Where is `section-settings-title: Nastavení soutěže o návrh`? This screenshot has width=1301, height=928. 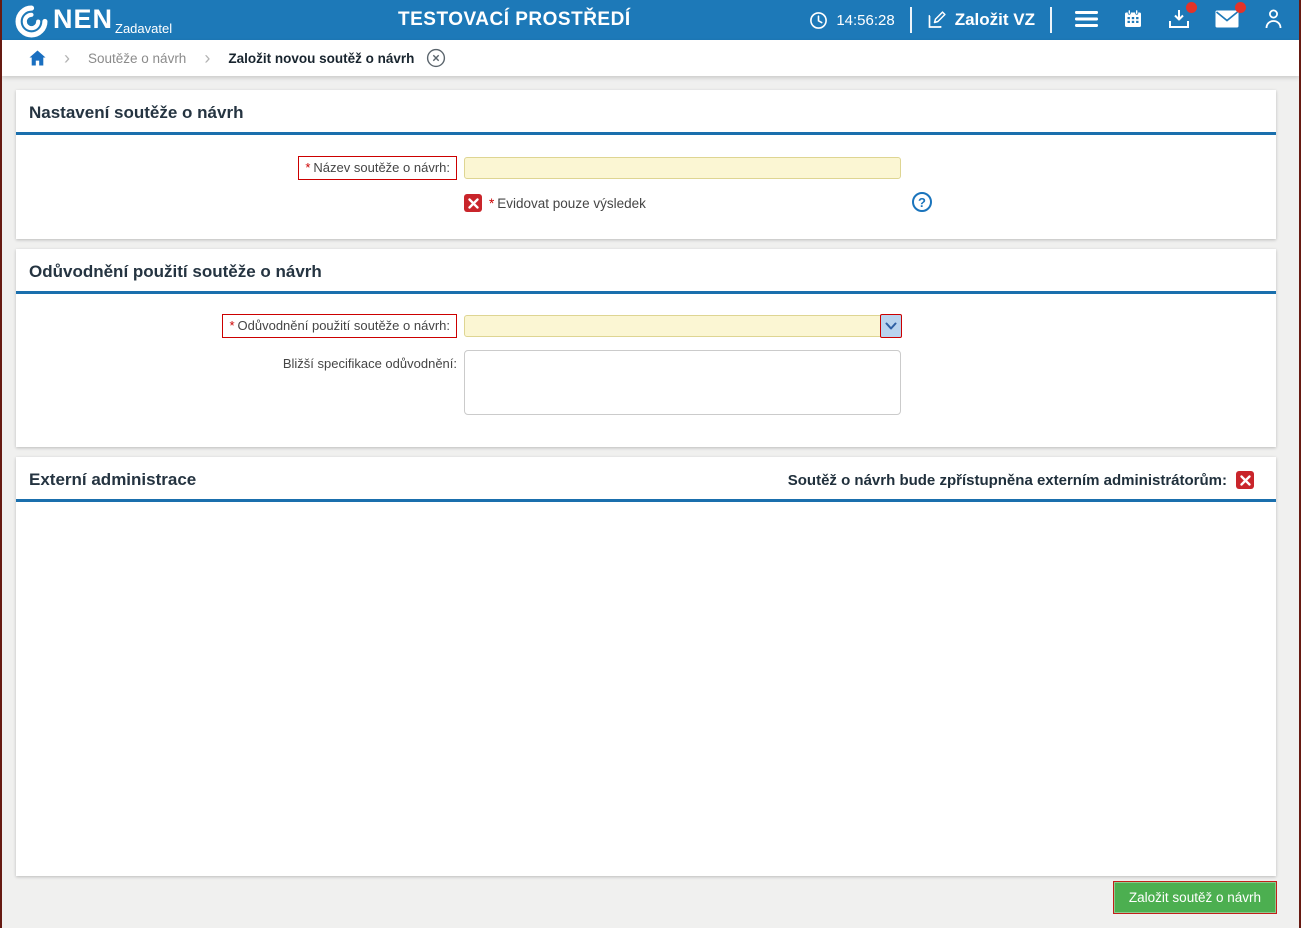
section-settings-title: Nastavení soutěže o návrh is located at coordinates (136, 112).